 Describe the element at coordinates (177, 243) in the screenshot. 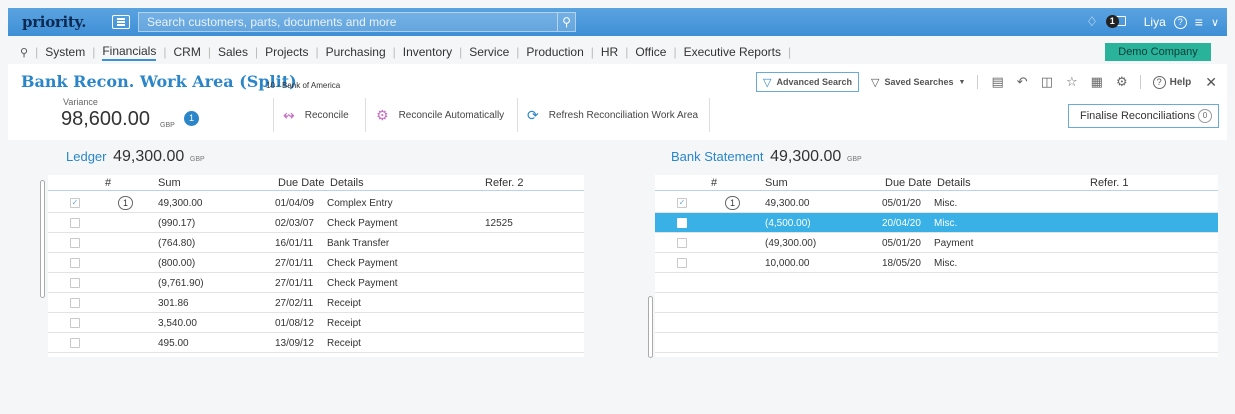

I see `row-sum: (764.80)` at that location.